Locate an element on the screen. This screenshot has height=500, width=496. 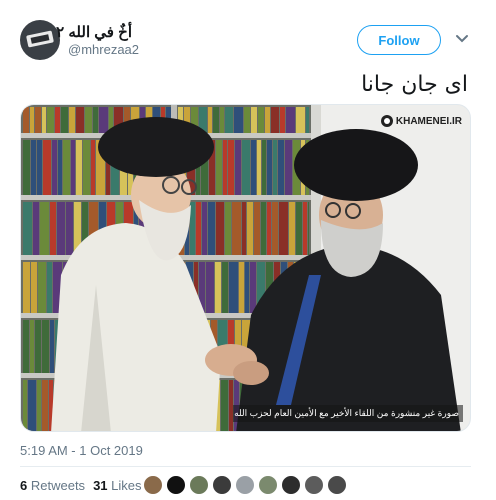
tweet-stats: 6 Retweets 31 Likes is located at coordinates (81, 485).